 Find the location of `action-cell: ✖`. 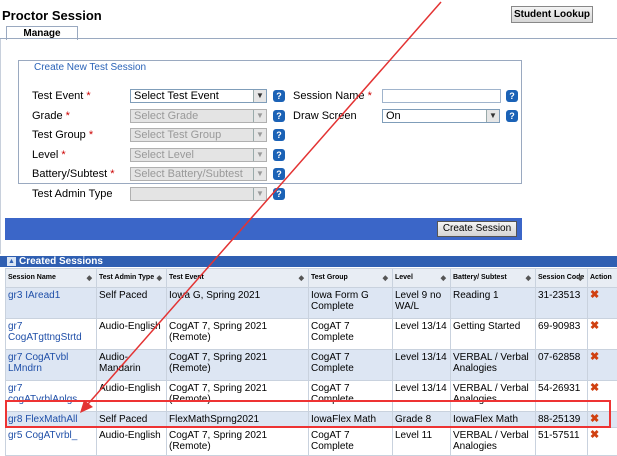

action-cell: ✖ is located at coordinates (602, 442).